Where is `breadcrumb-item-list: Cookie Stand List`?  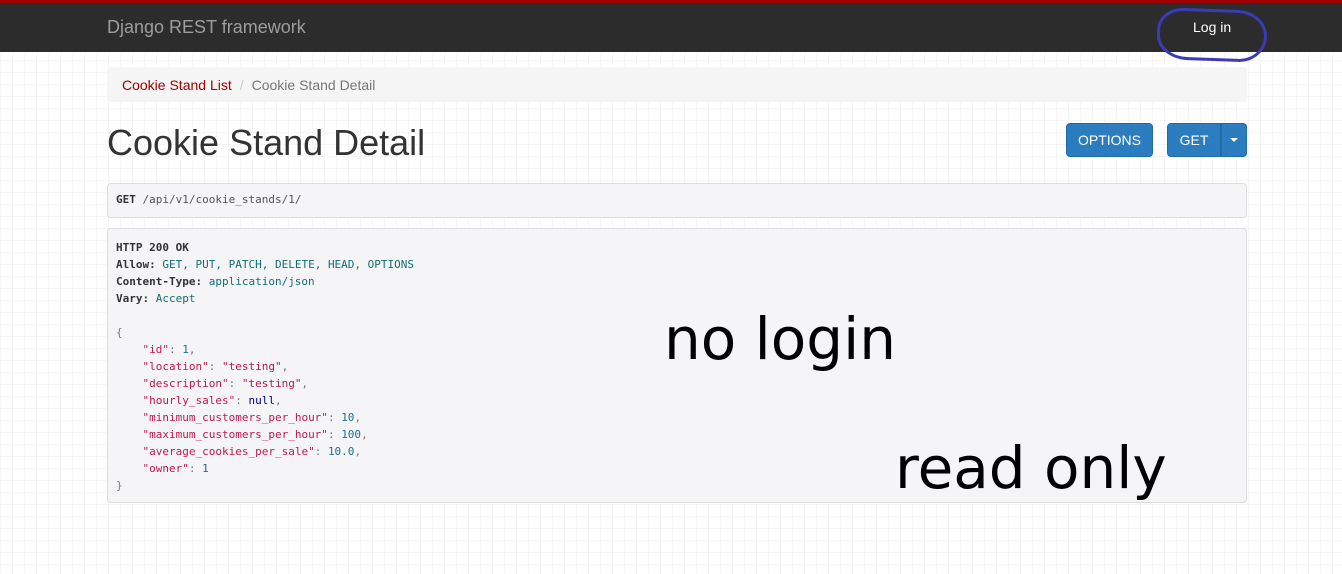 breadcrumb-item-list: Cookie Stand List is located at coordinates (177, 85).